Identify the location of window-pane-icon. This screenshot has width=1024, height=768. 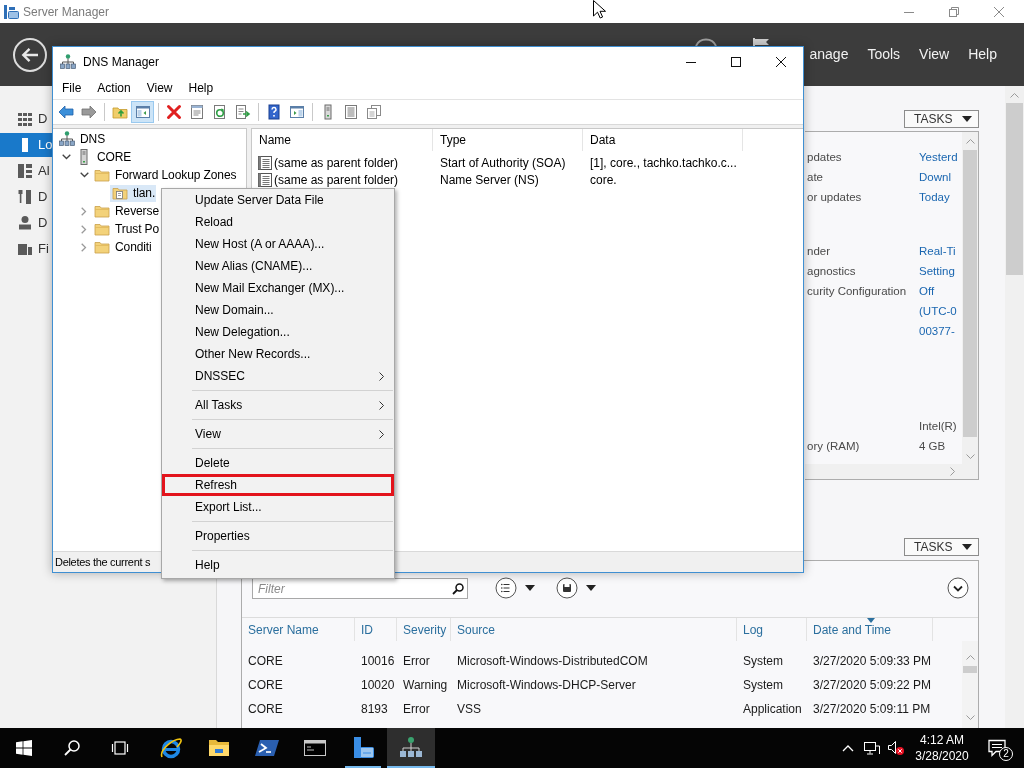
(296, 112).